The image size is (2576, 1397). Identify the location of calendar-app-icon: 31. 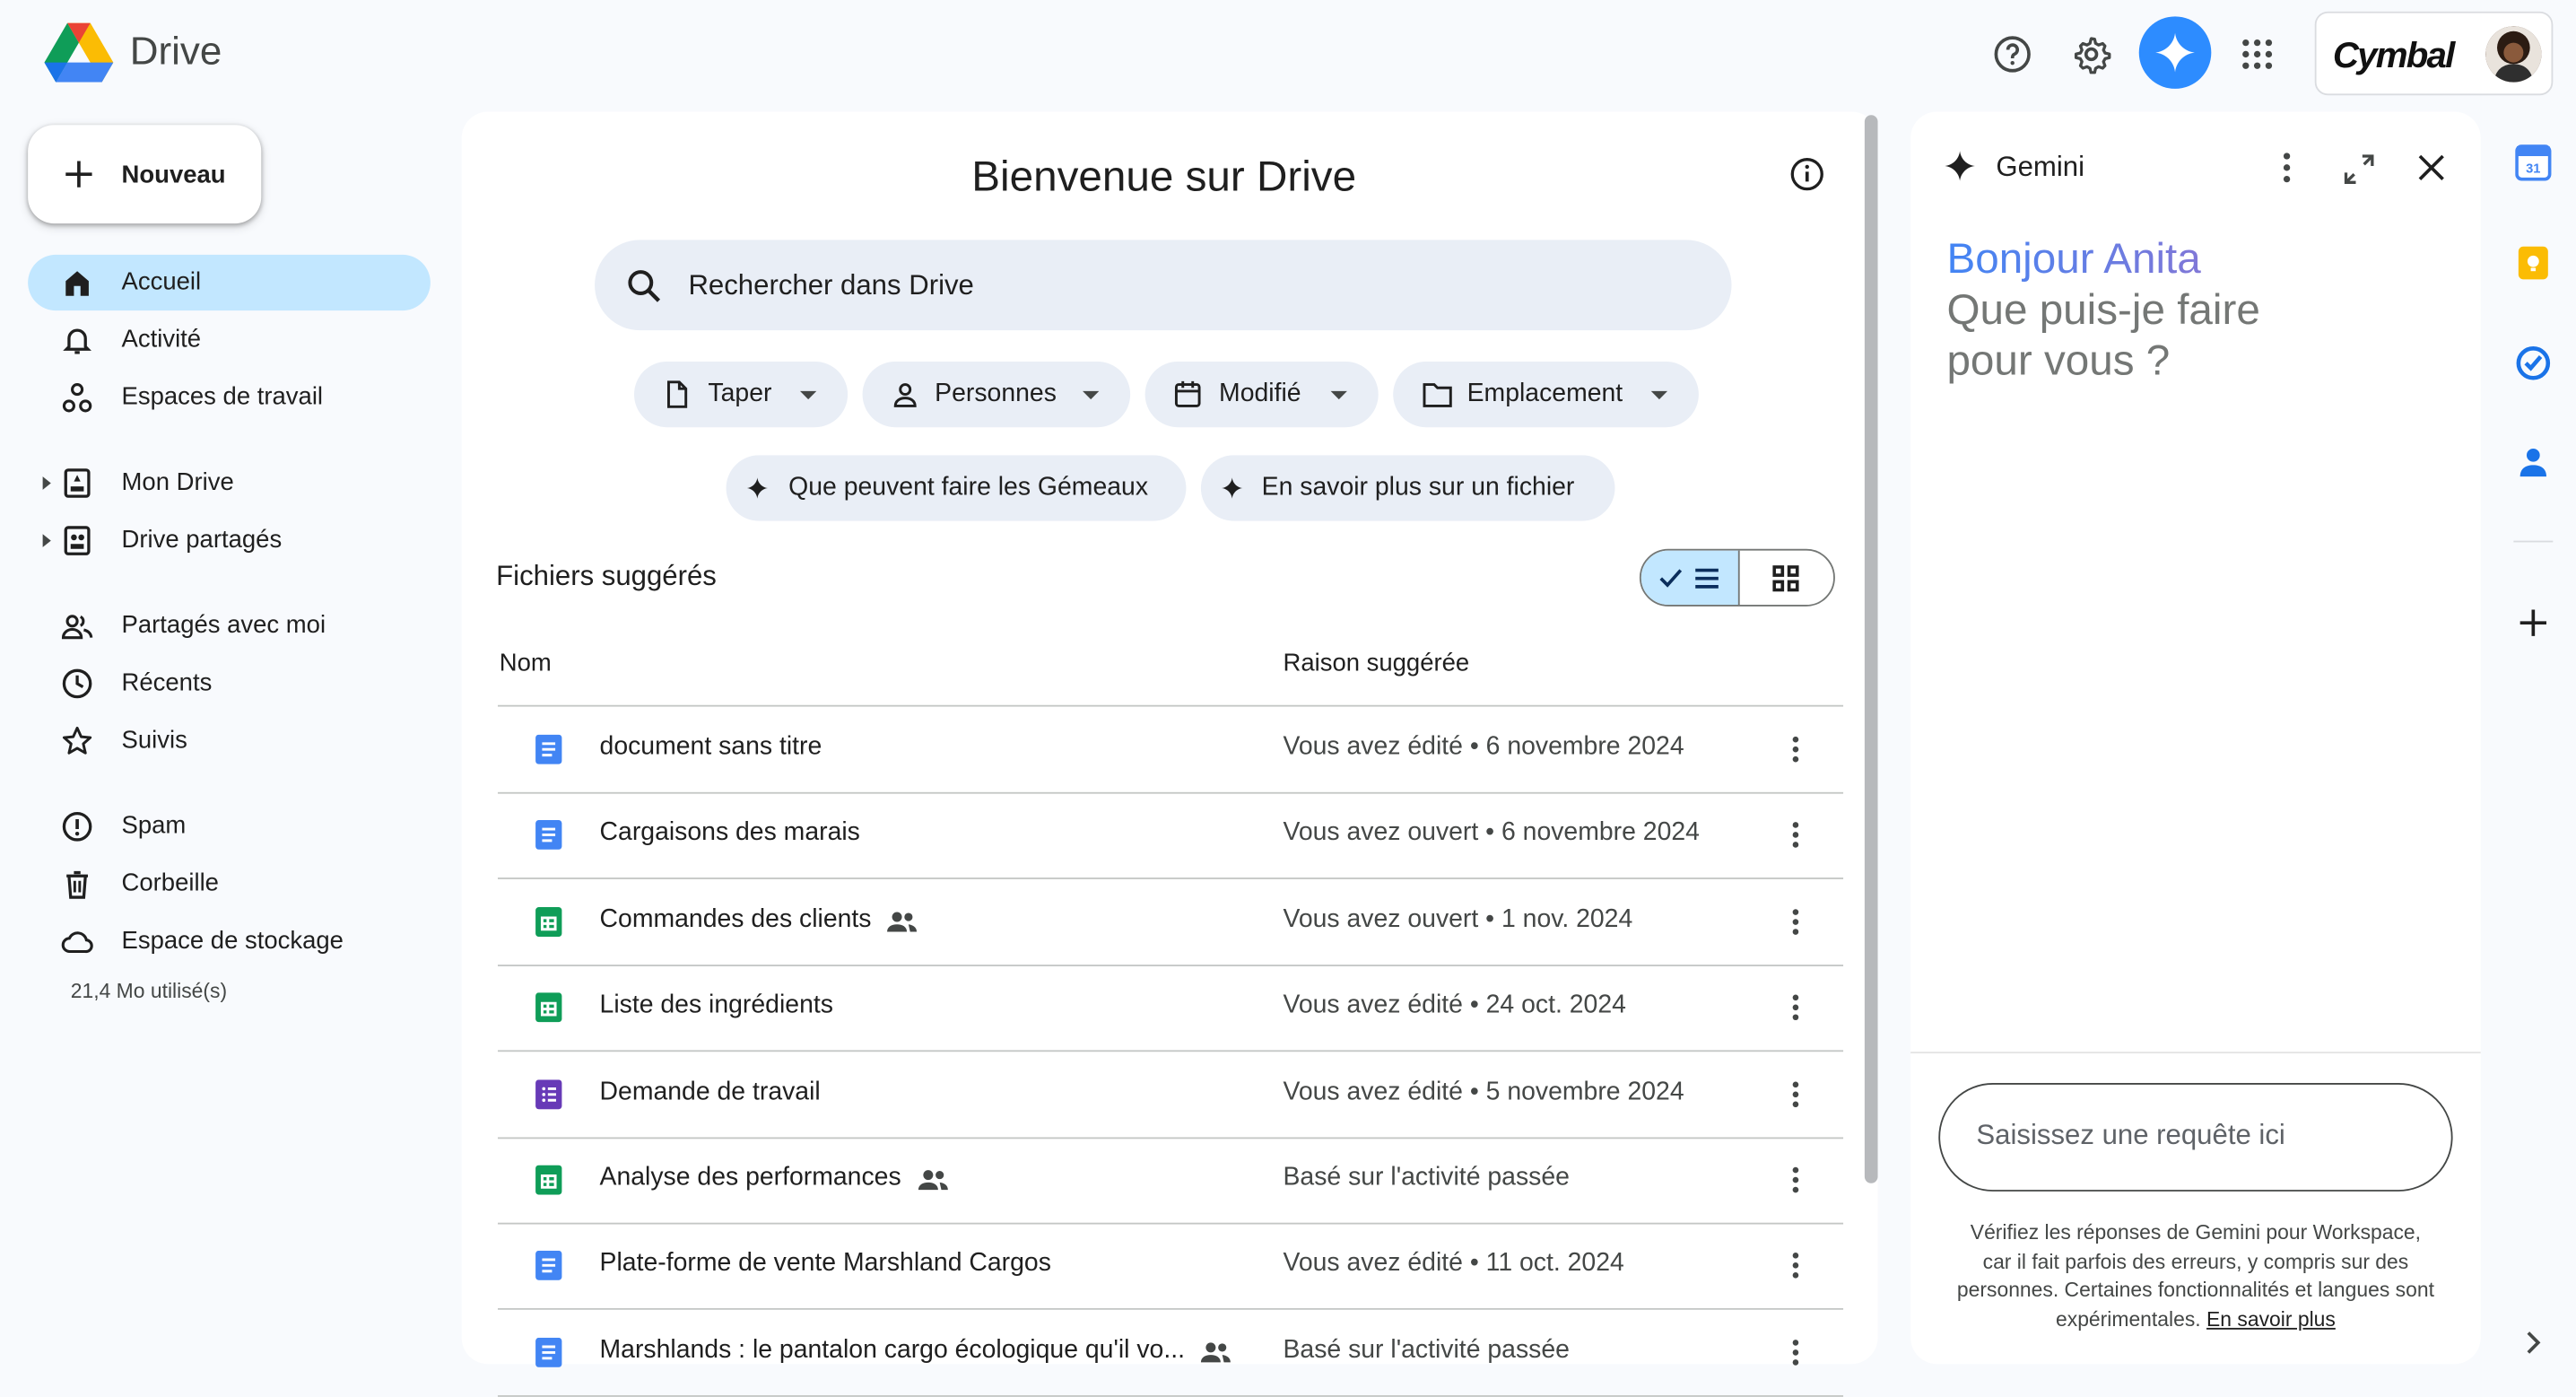
(2533, 162).